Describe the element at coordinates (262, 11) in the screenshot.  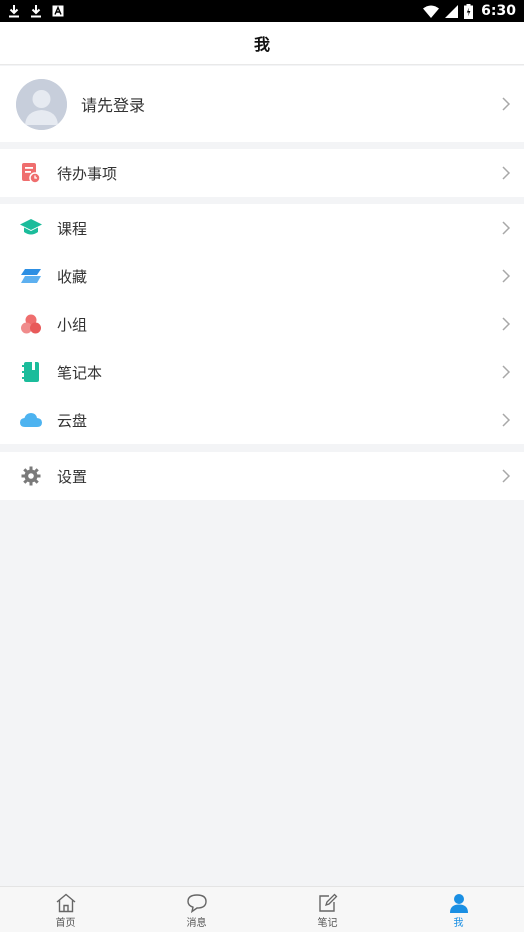
I see `status-bar: 6:30` at that location.